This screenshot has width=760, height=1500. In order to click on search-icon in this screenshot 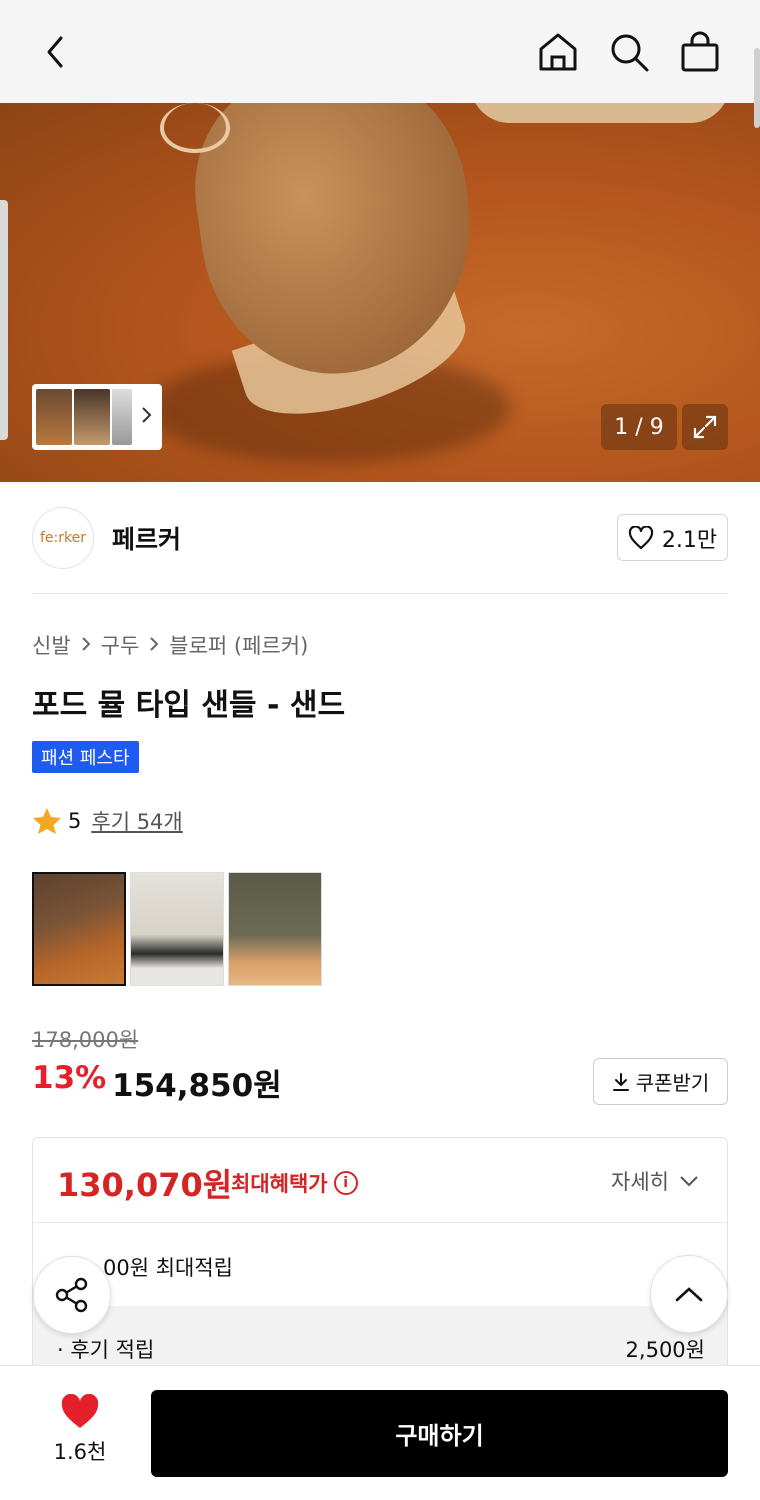, I will do `click(629, 52)`.